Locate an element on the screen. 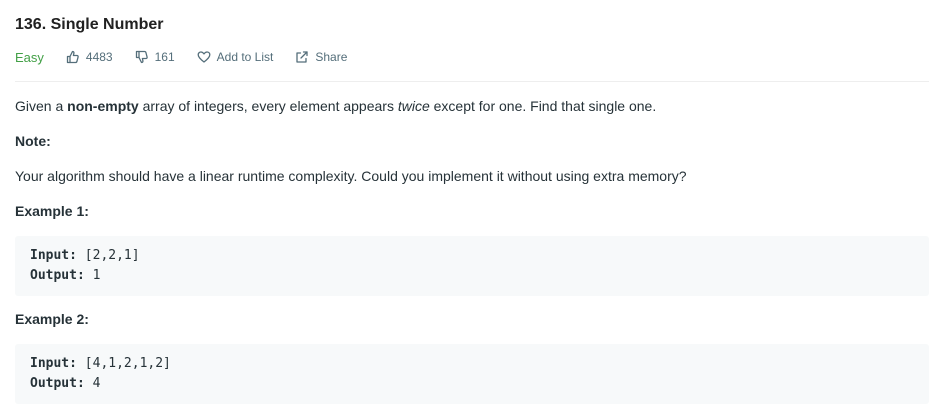 The image size is (943, 416). example-1-code-block: Input: [2,2,1] Output: 1 is located at coordinates (472, 266).